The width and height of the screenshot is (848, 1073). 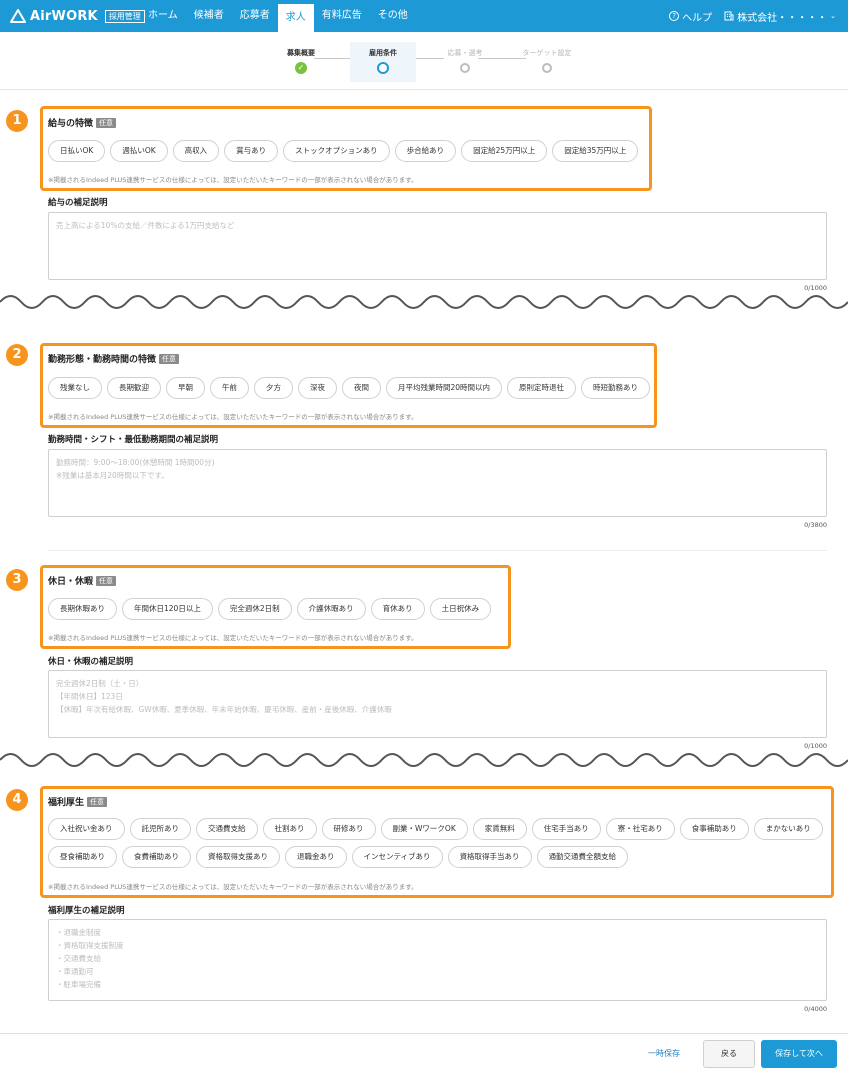 I want to click on step-target-settings: ターゲット設定, so click(x=547, y=62).